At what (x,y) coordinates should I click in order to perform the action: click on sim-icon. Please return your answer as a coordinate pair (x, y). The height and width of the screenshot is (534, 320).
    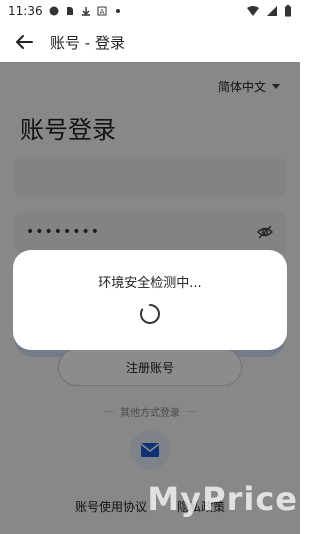
    Looking at the image, I should click on (69, 11).